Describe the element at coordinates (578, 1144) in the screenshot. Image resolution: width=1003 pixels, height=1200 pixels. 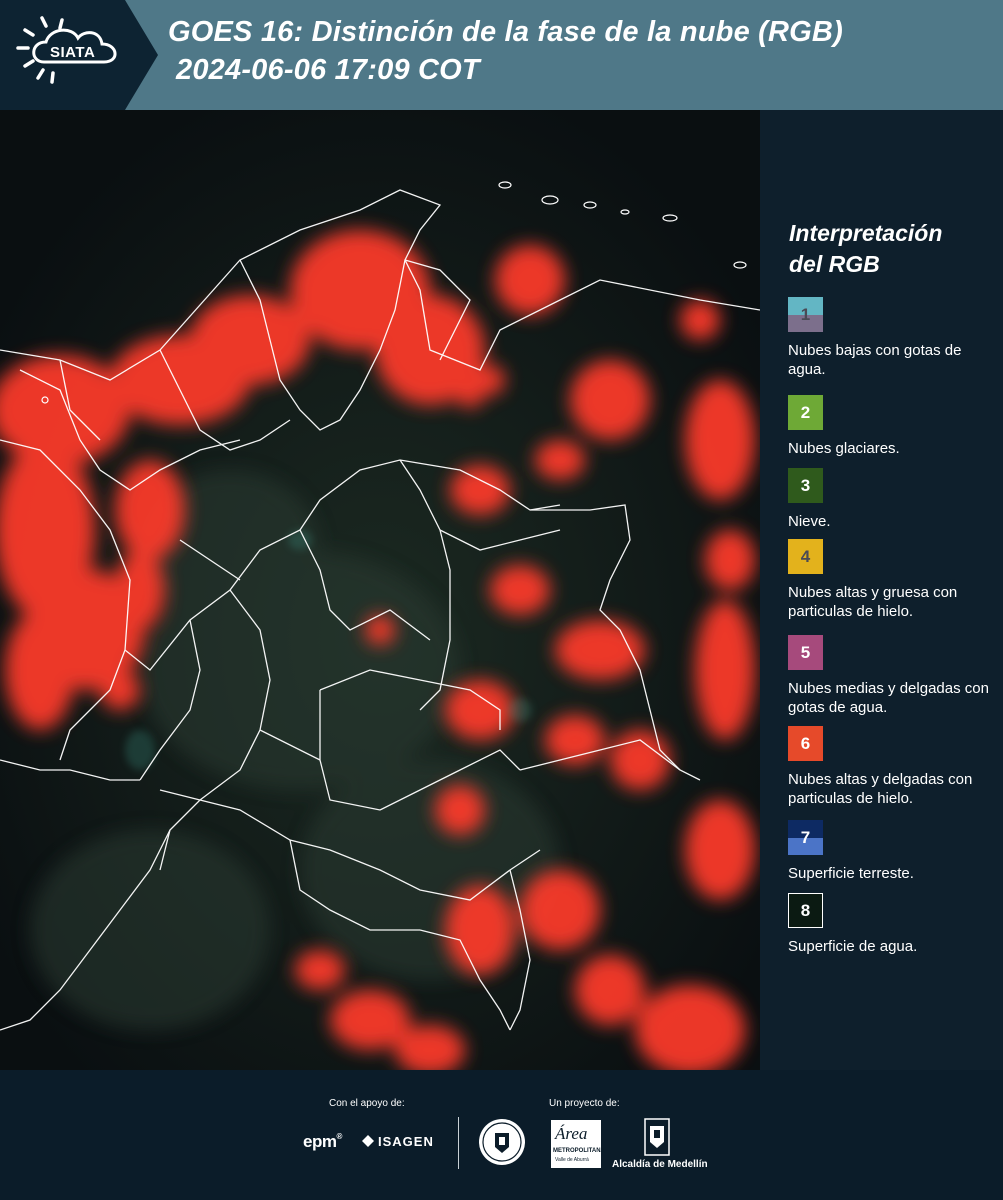
I see `area-metropolitana-logo: Área METROPOLITANA Valle de Aburrá` at that location.